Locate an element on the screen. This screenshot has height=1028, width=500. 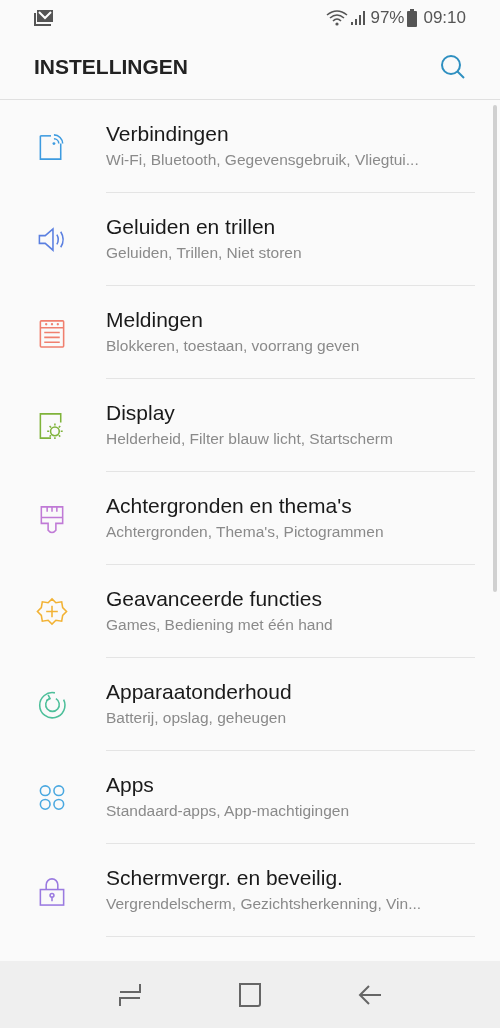
item-title: Schermvergr. en beveilig. is located at coordinates (225, 878).